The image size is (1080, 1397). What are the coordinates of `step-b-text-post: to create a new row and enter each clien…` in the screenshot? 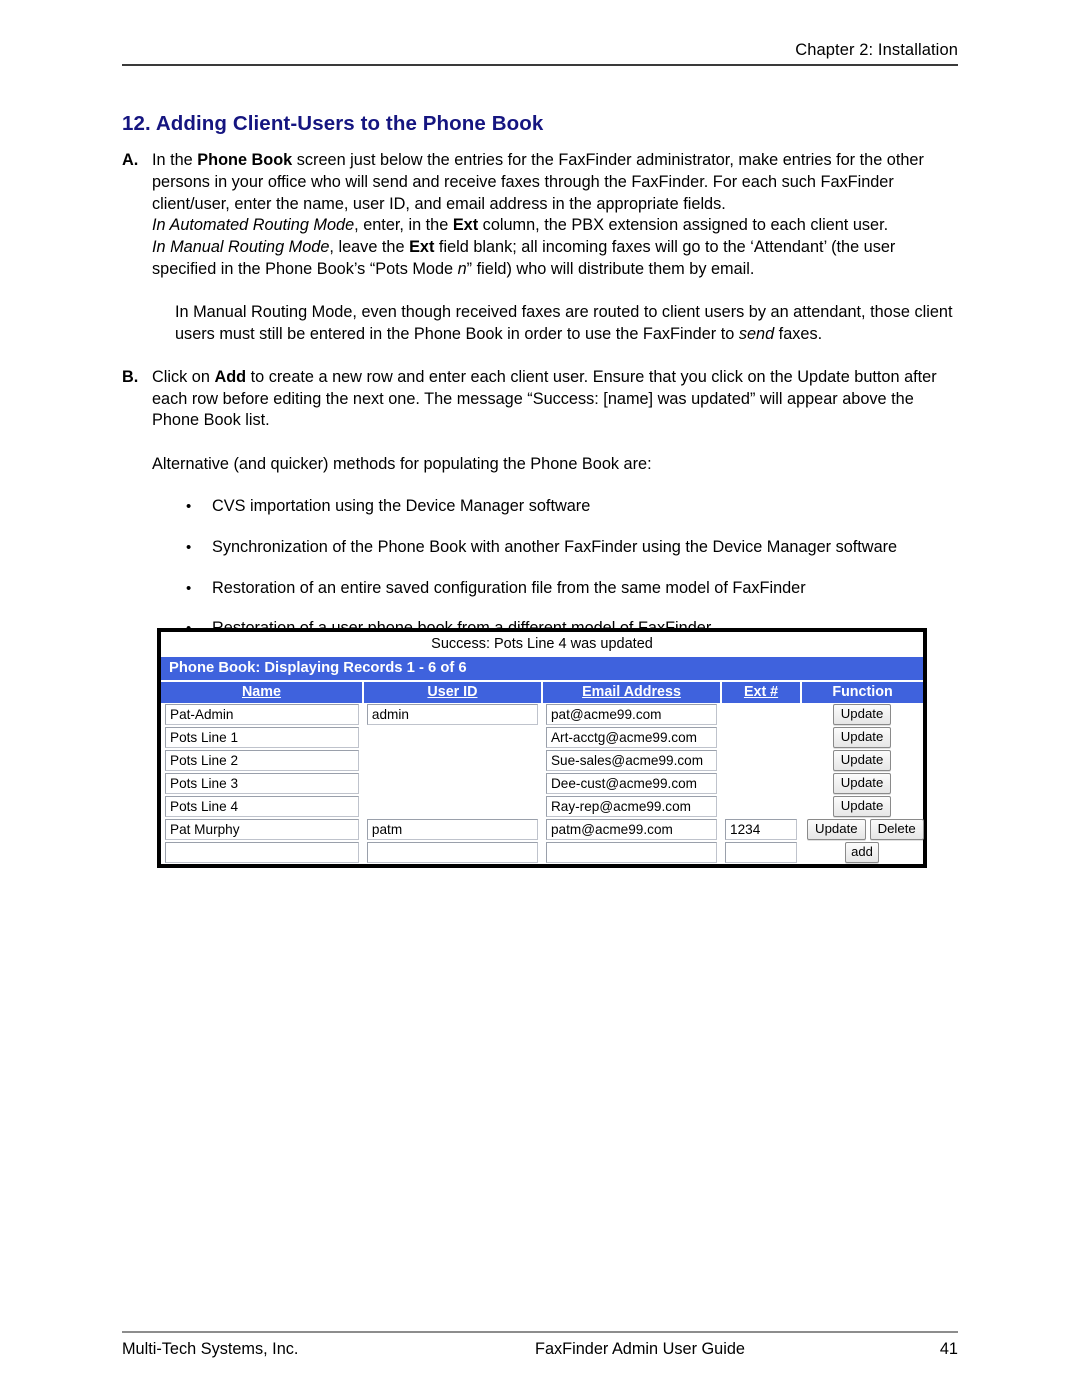 It's located at (544, 398).